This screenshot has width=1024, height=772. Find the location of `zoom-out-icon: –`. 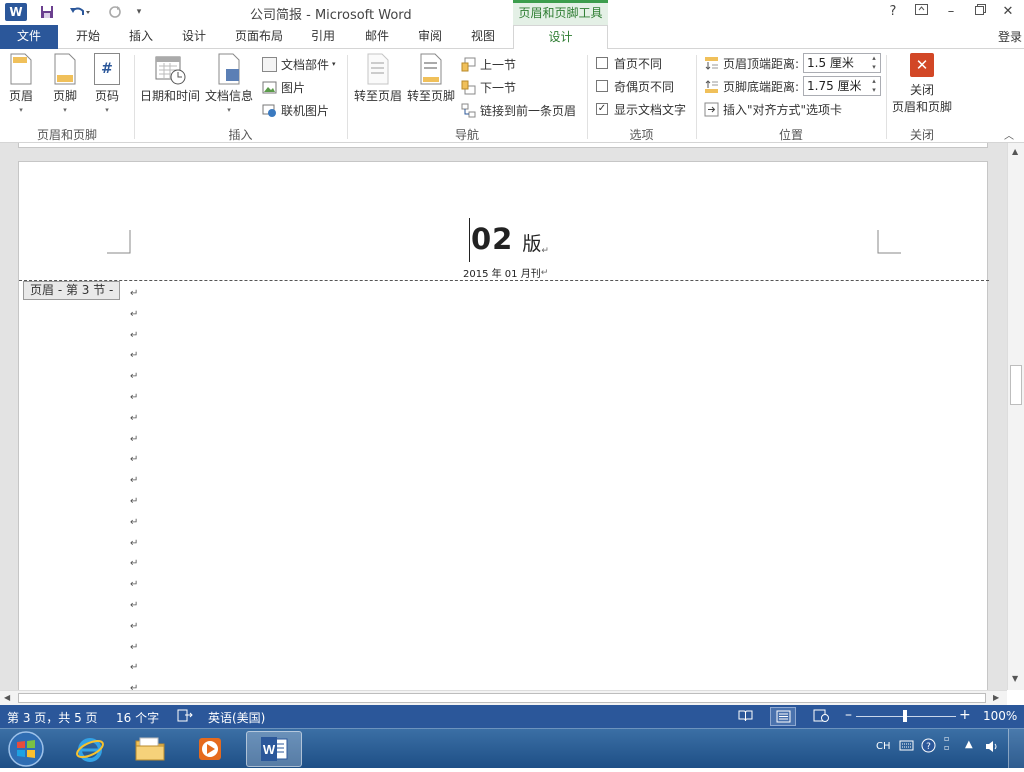

zoom-out-icon: – is located at coordinates (848, 715).